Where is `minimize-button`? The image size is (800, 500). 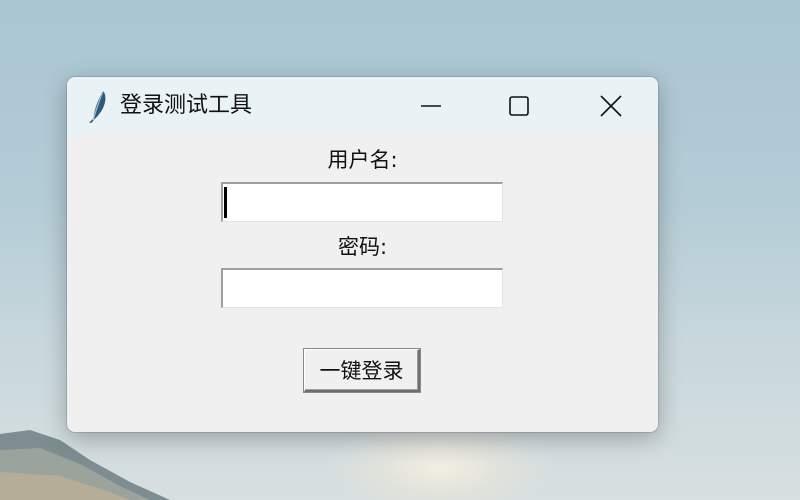 minimize-button is located at coordinates (431, 106).